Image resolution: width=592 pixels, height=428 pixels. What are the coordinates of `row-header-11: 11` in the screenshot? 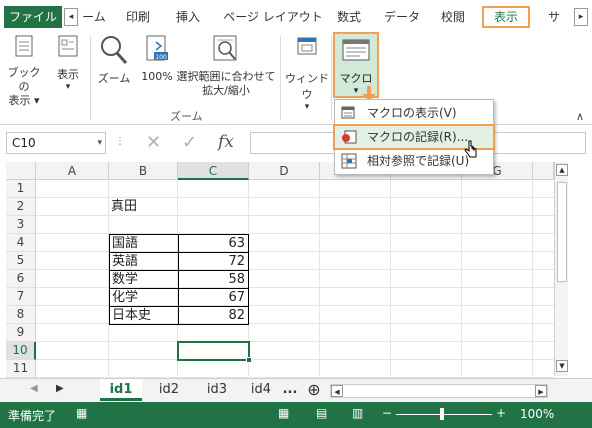 It's located at (21, 369).